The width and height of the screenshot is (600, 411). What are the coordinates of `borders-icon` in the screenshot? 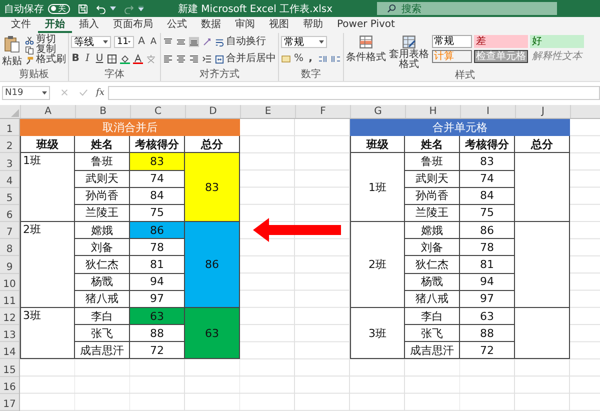 It's located at (112, 59).